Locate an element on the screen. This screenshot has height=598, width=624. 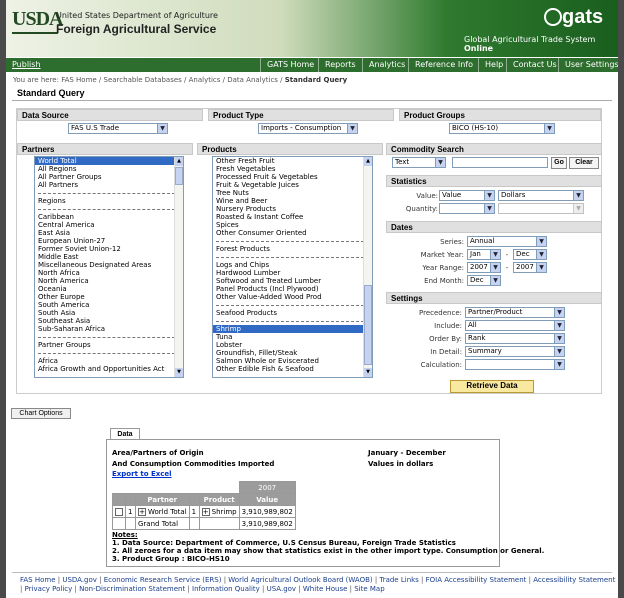
month-to-select: Dec ▼ is located at coordinates (530, 254).